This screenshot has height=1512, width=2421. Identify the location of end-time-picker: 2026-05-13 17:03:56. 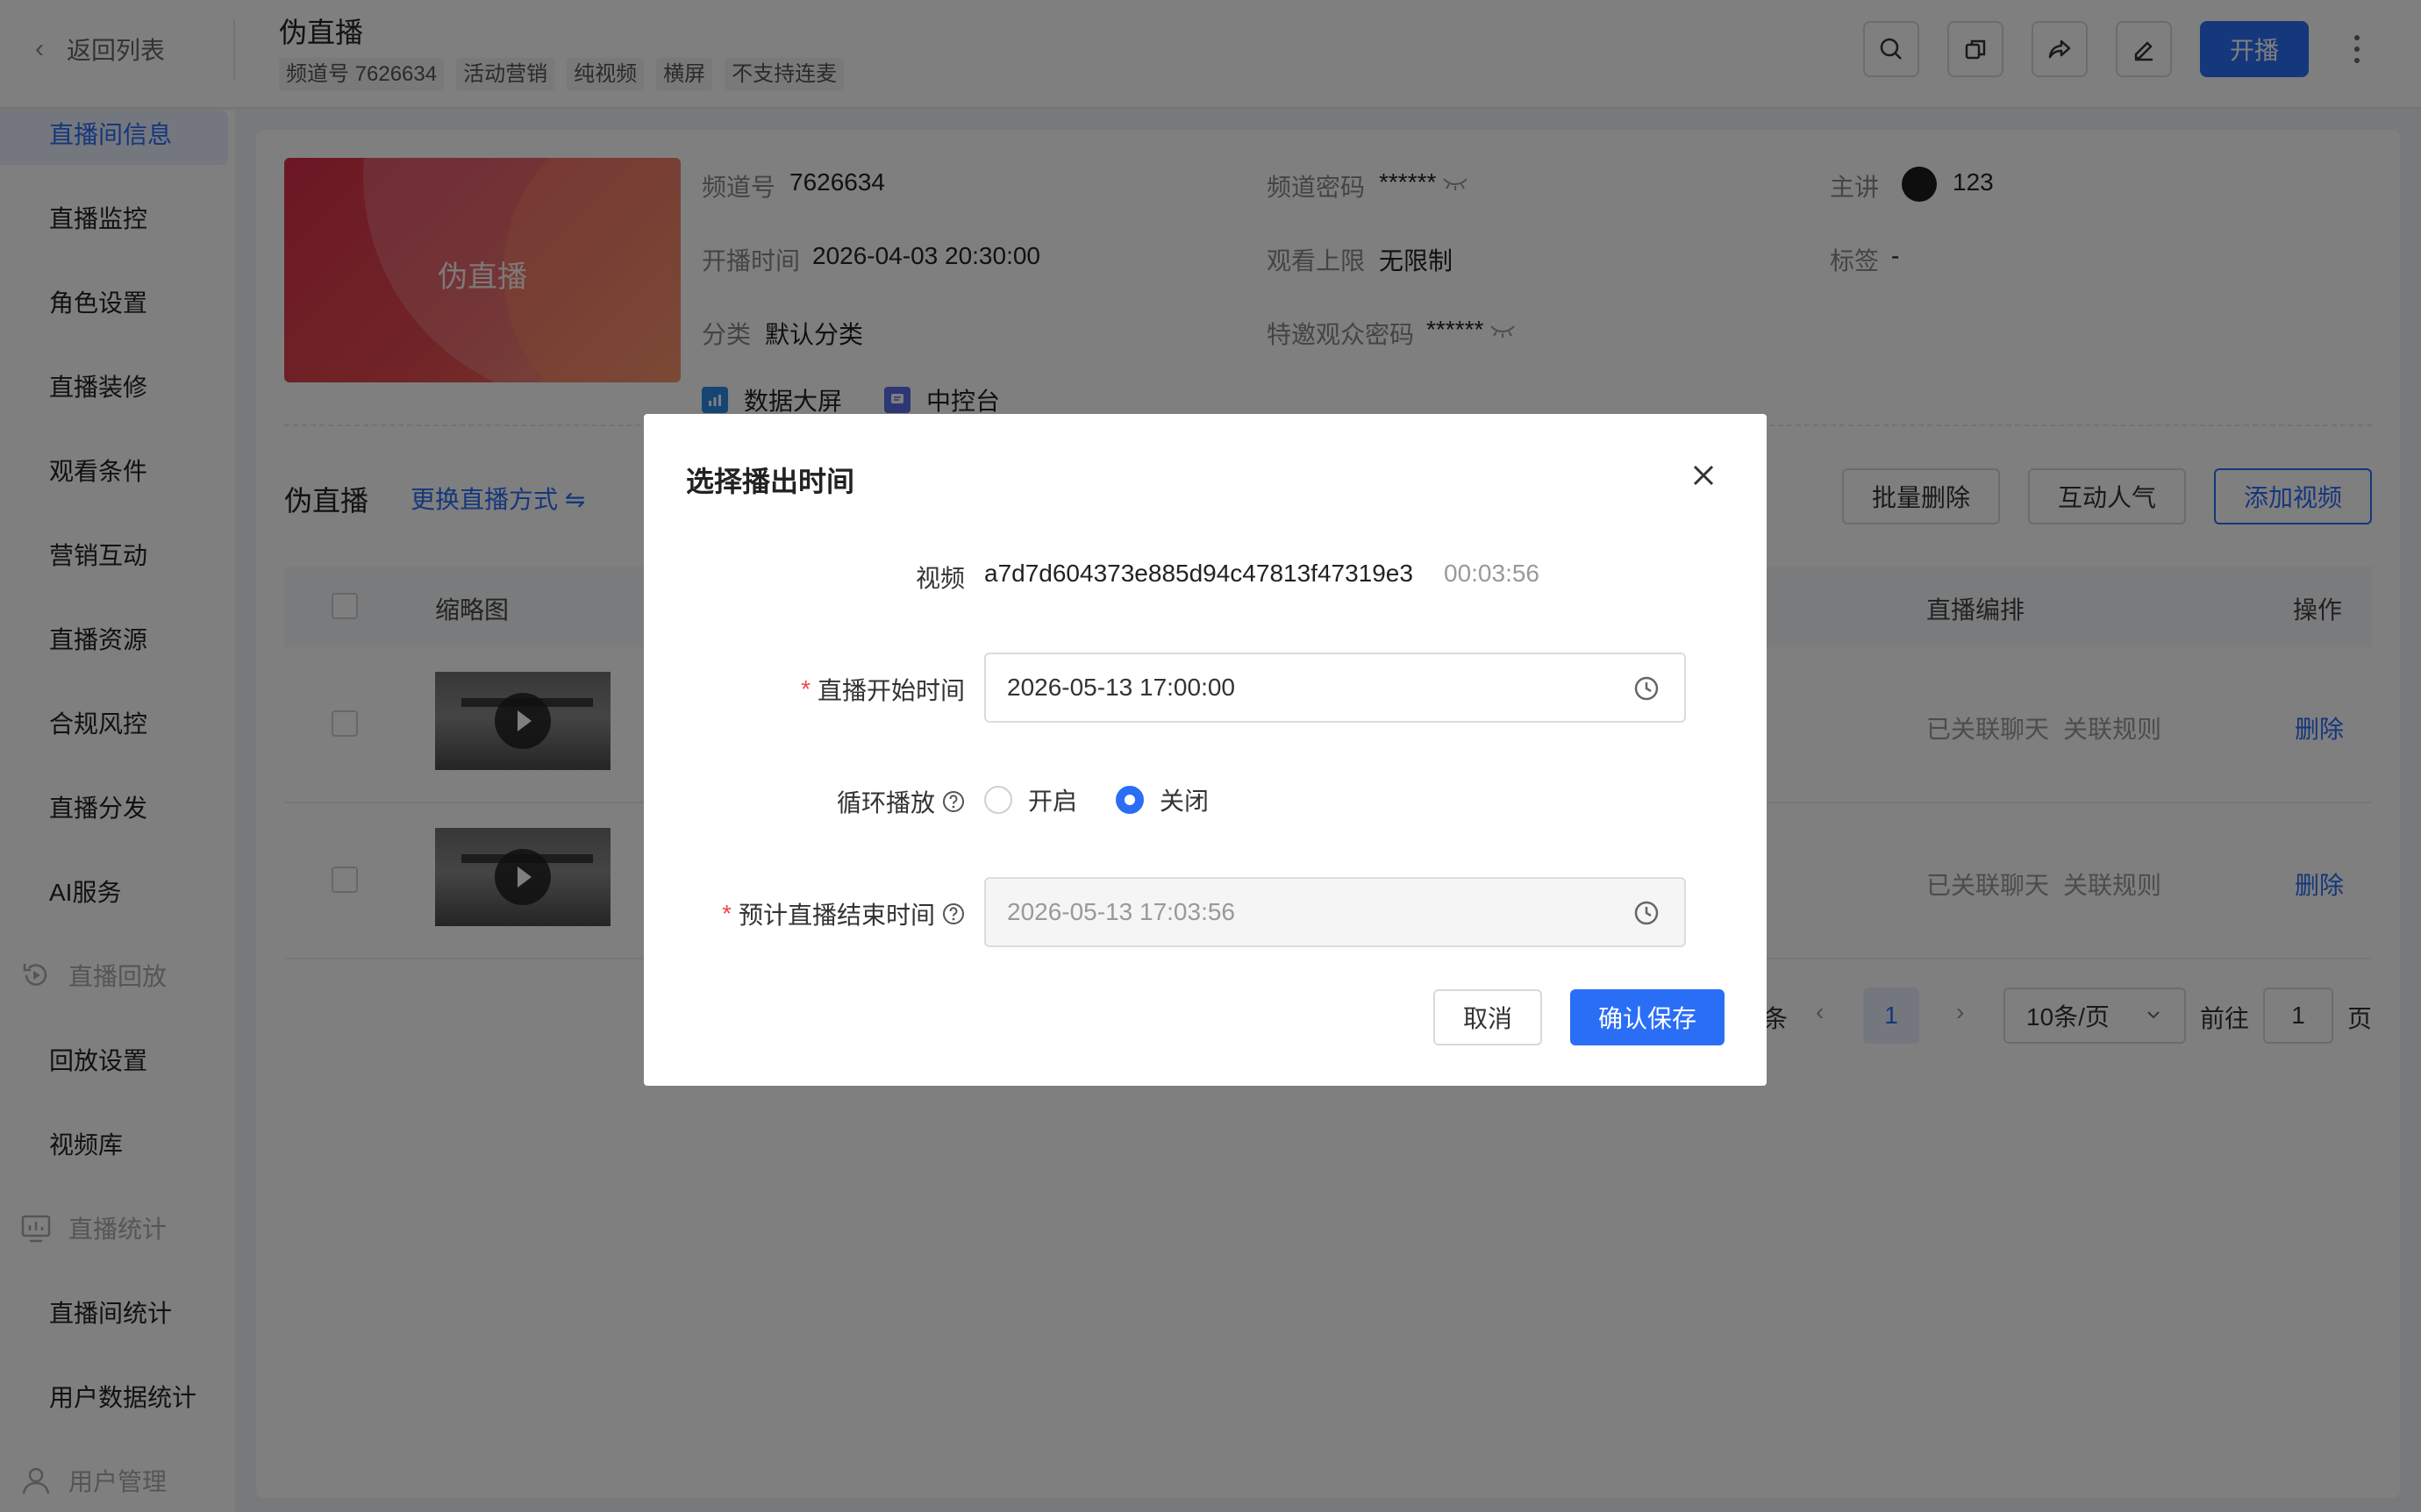
(1335, 912).